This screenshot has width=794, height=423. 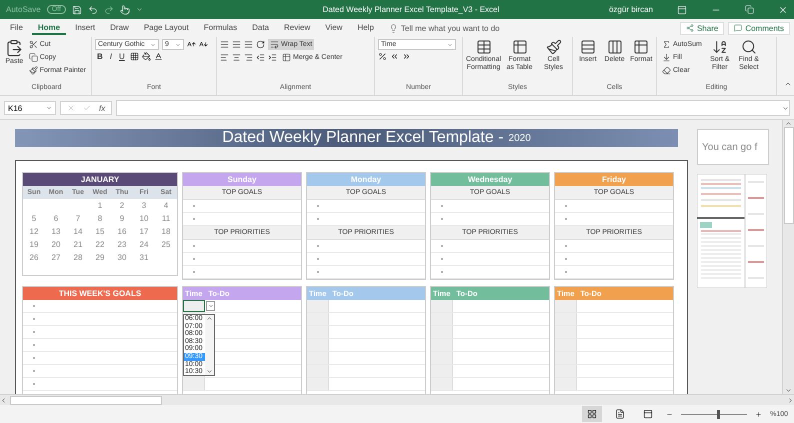 What do you see at coordinates (224, 44) in the screenshot?
I see `align-top-icon` at bounding box center [224, 44].